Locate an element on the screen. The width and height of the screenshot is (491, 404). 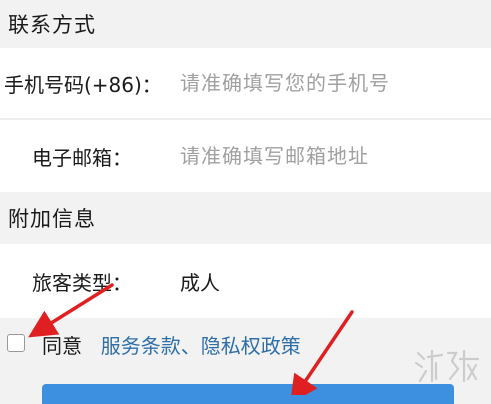
extra-section-title: 附加信息 is located at coordinates (245, 218).